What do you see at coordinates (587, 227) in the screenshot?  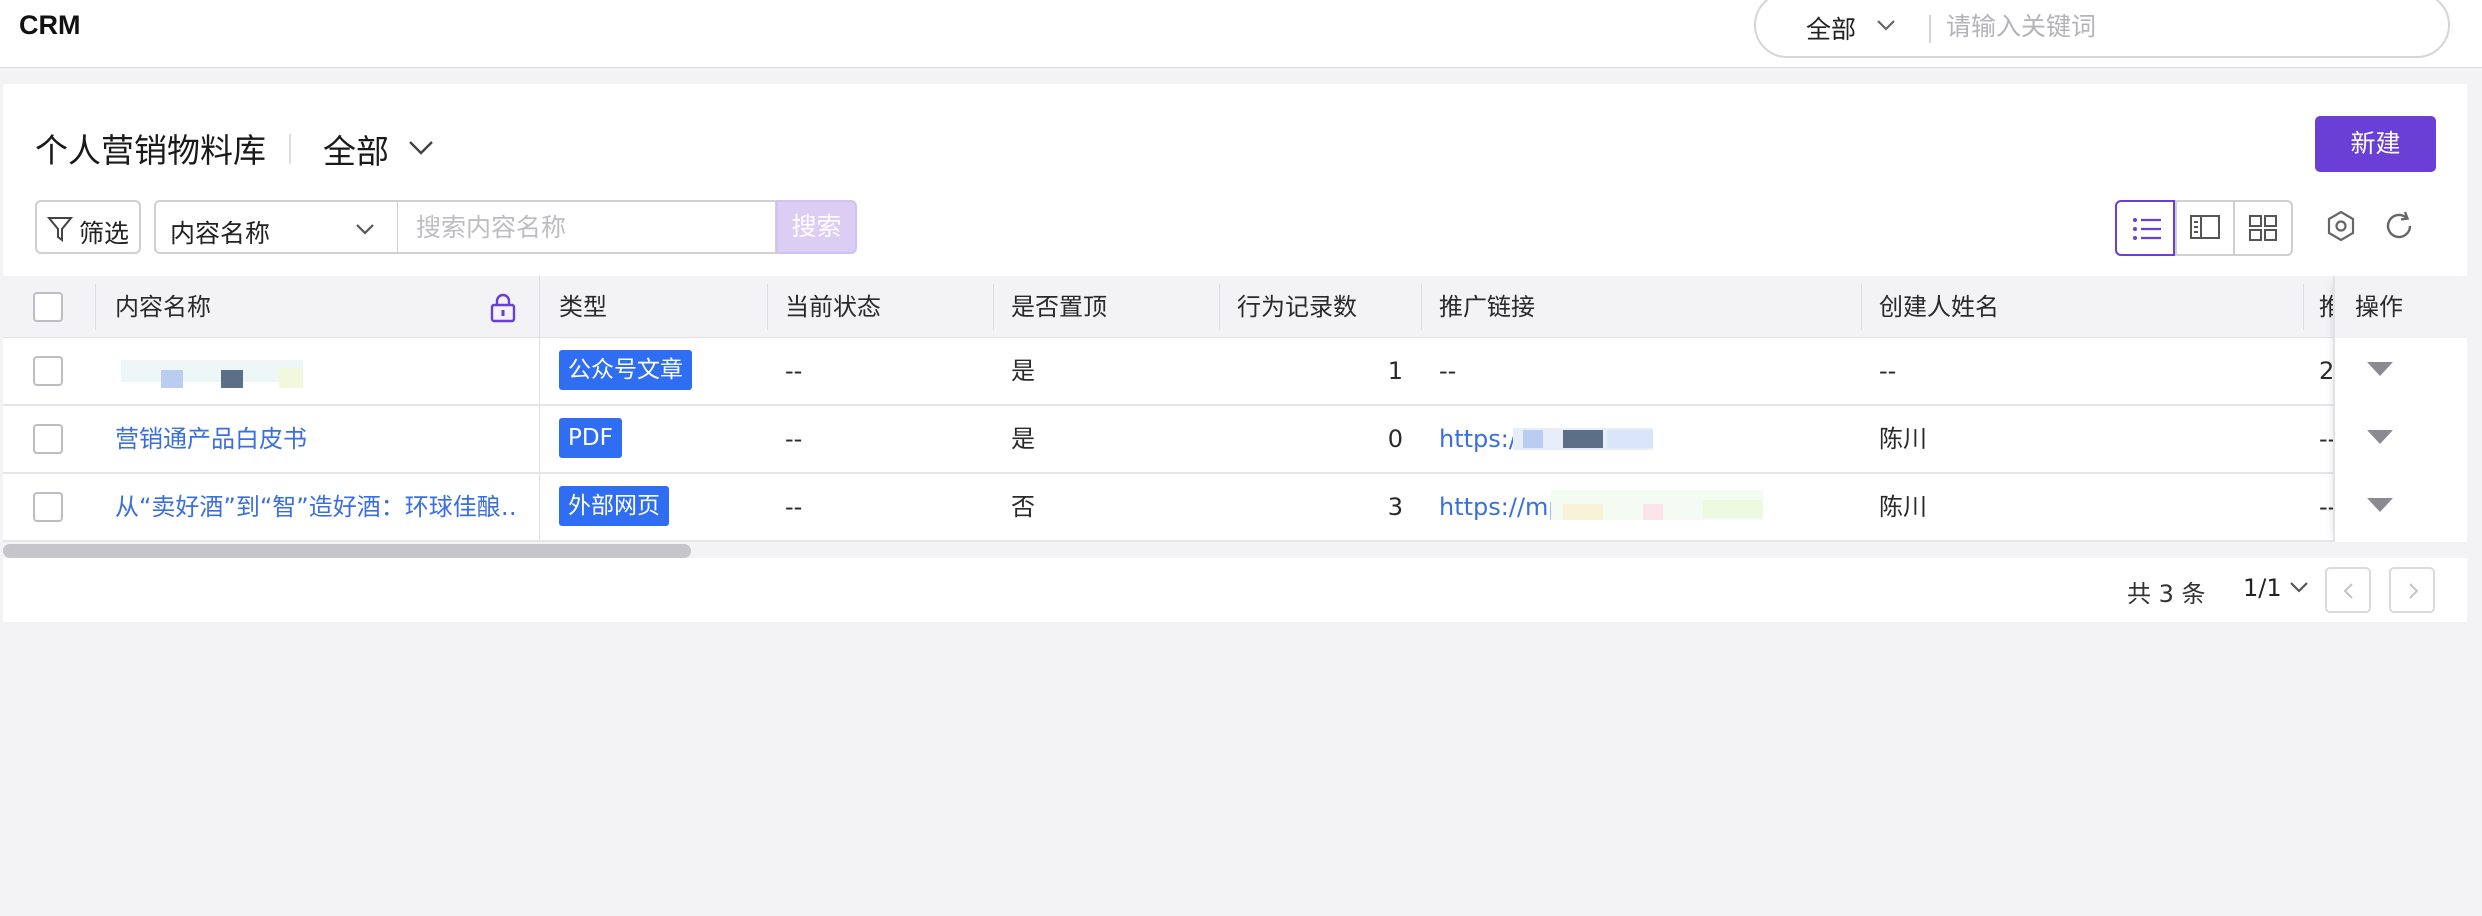 I see `search-input` at bounding box center [587, 227].